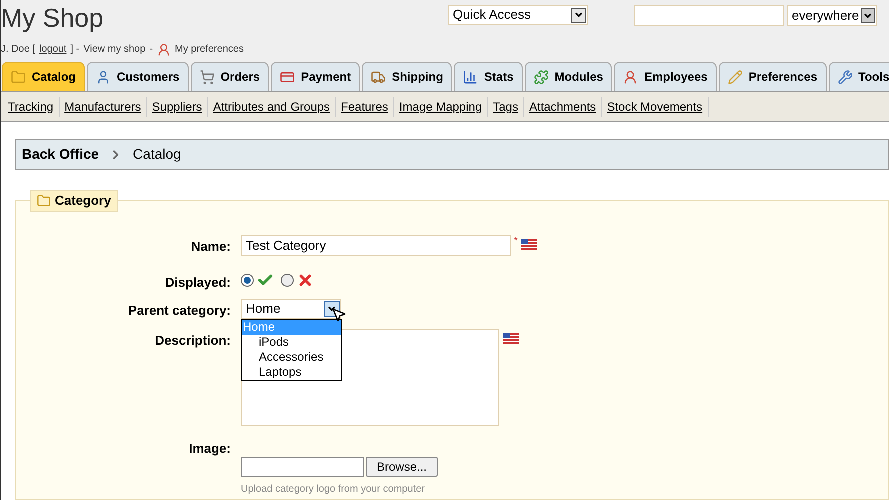 This screenshot has height=500, width=889. Describe the element at coordinates (470, 77) in the screenshot. I see `bar-chart-icon` at that location.